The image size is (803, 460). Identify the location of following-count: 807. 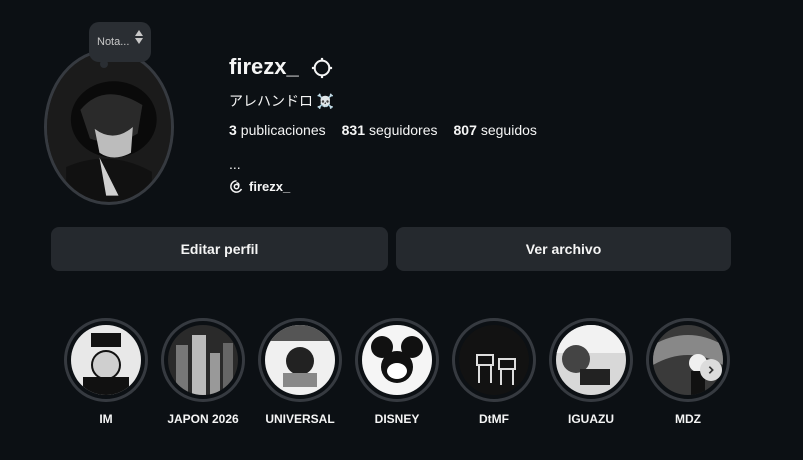
(465, 130).